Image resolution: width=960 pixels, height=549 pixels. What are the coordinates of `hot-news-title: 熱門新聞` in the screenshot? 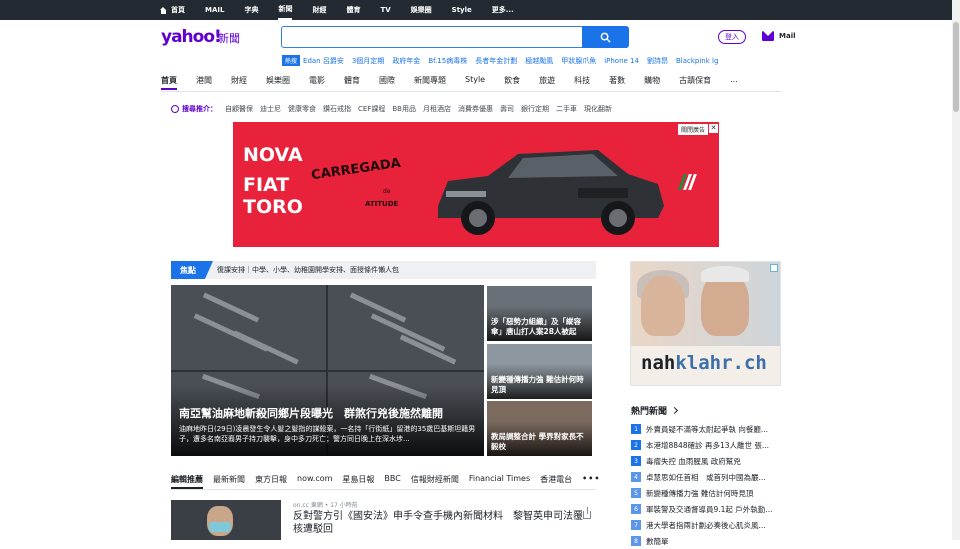 It's located at (655, 410).